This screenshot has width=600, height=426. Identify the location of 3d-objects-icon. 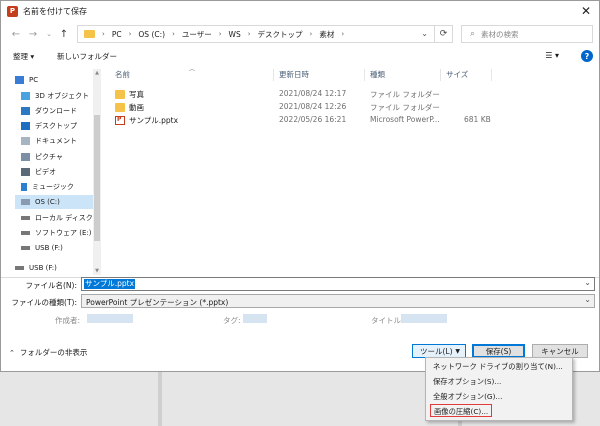
(25, 96).